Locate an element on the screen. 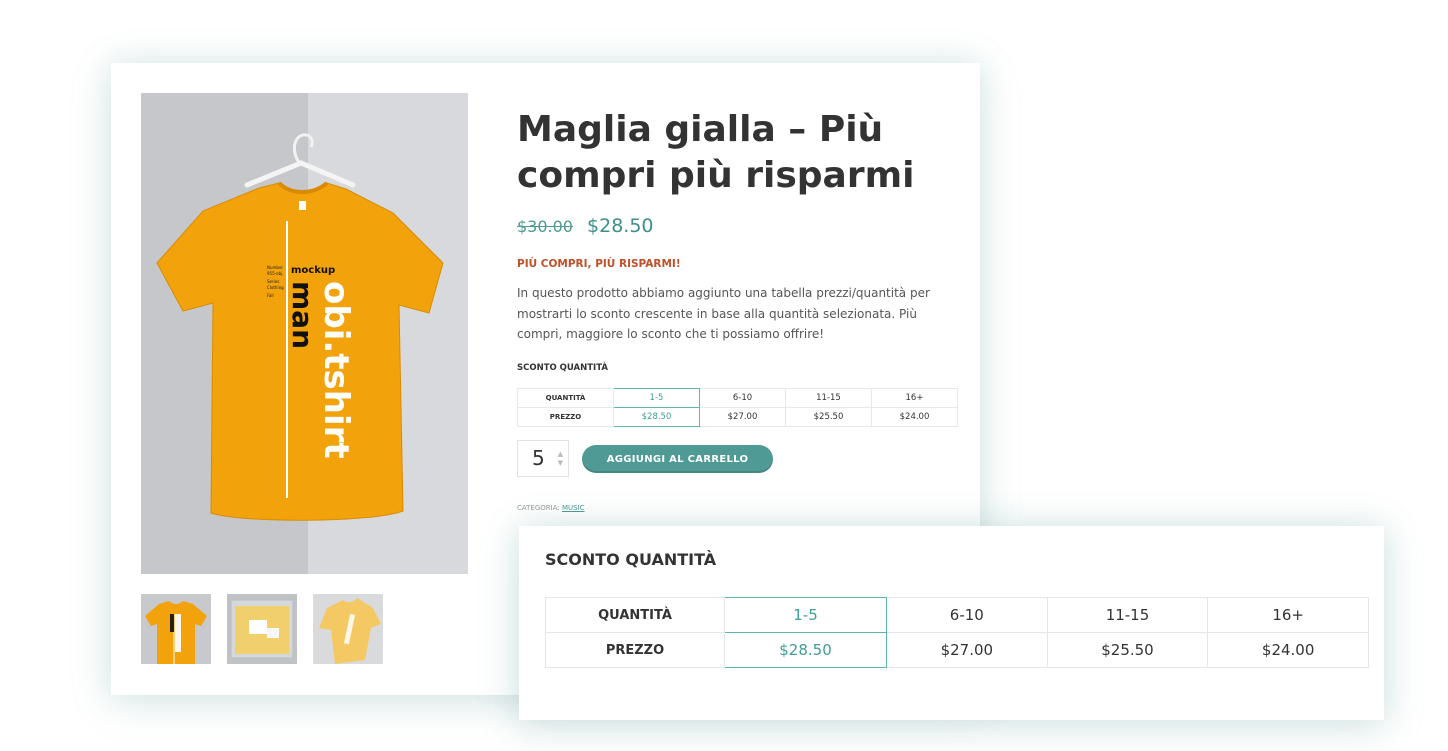 The width and height of the screenshot is (1448, 751). svg-text: Fall is located at coordinates (270, 295).